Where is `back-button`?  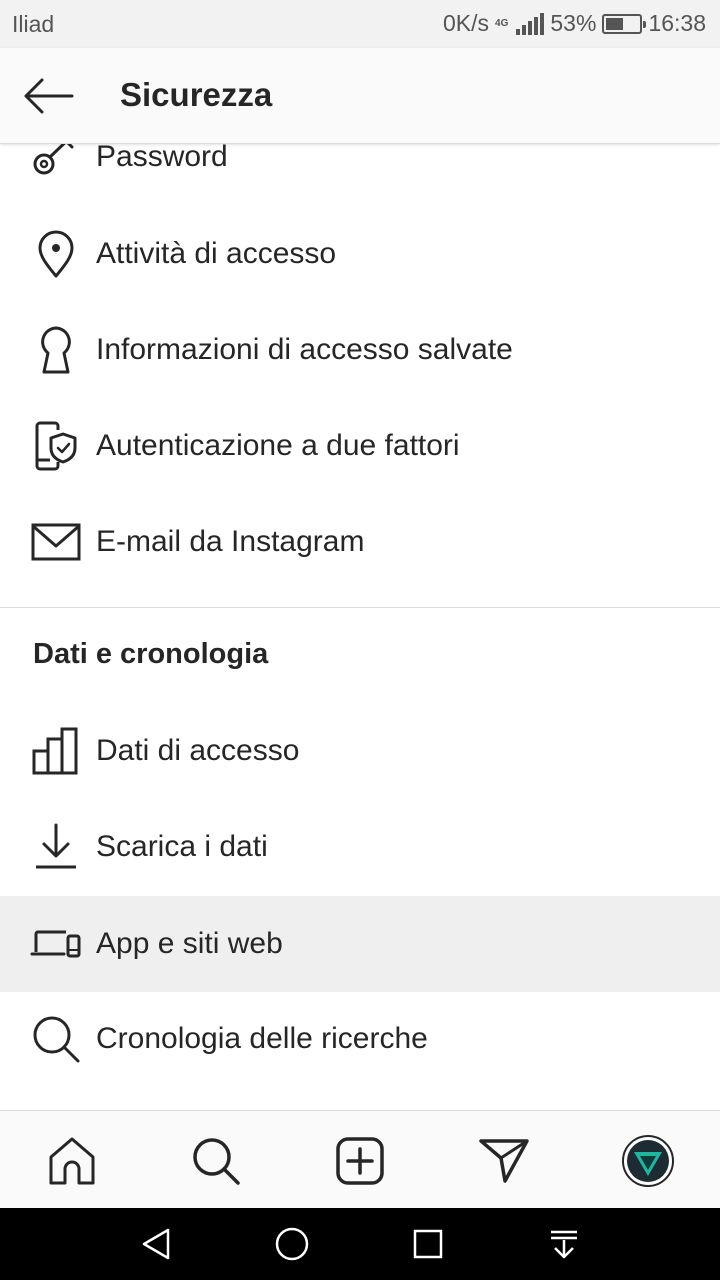 back-button is located at coordinates (48, 96).